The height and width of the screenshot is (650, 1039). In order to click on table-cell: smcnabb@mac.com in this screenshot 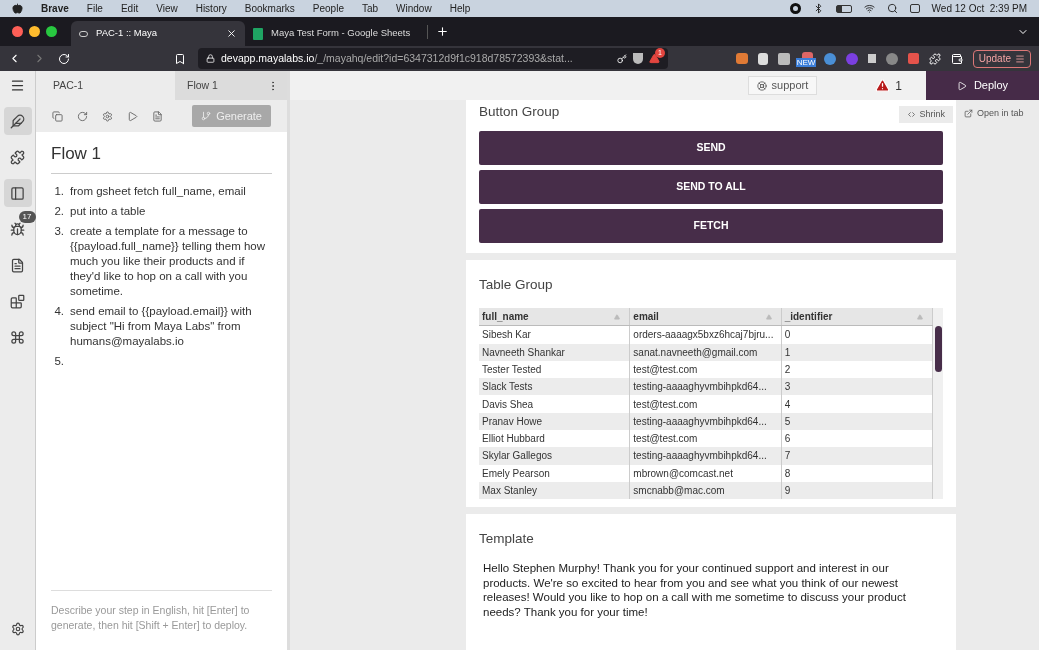, I will do `click(706, 490)`.